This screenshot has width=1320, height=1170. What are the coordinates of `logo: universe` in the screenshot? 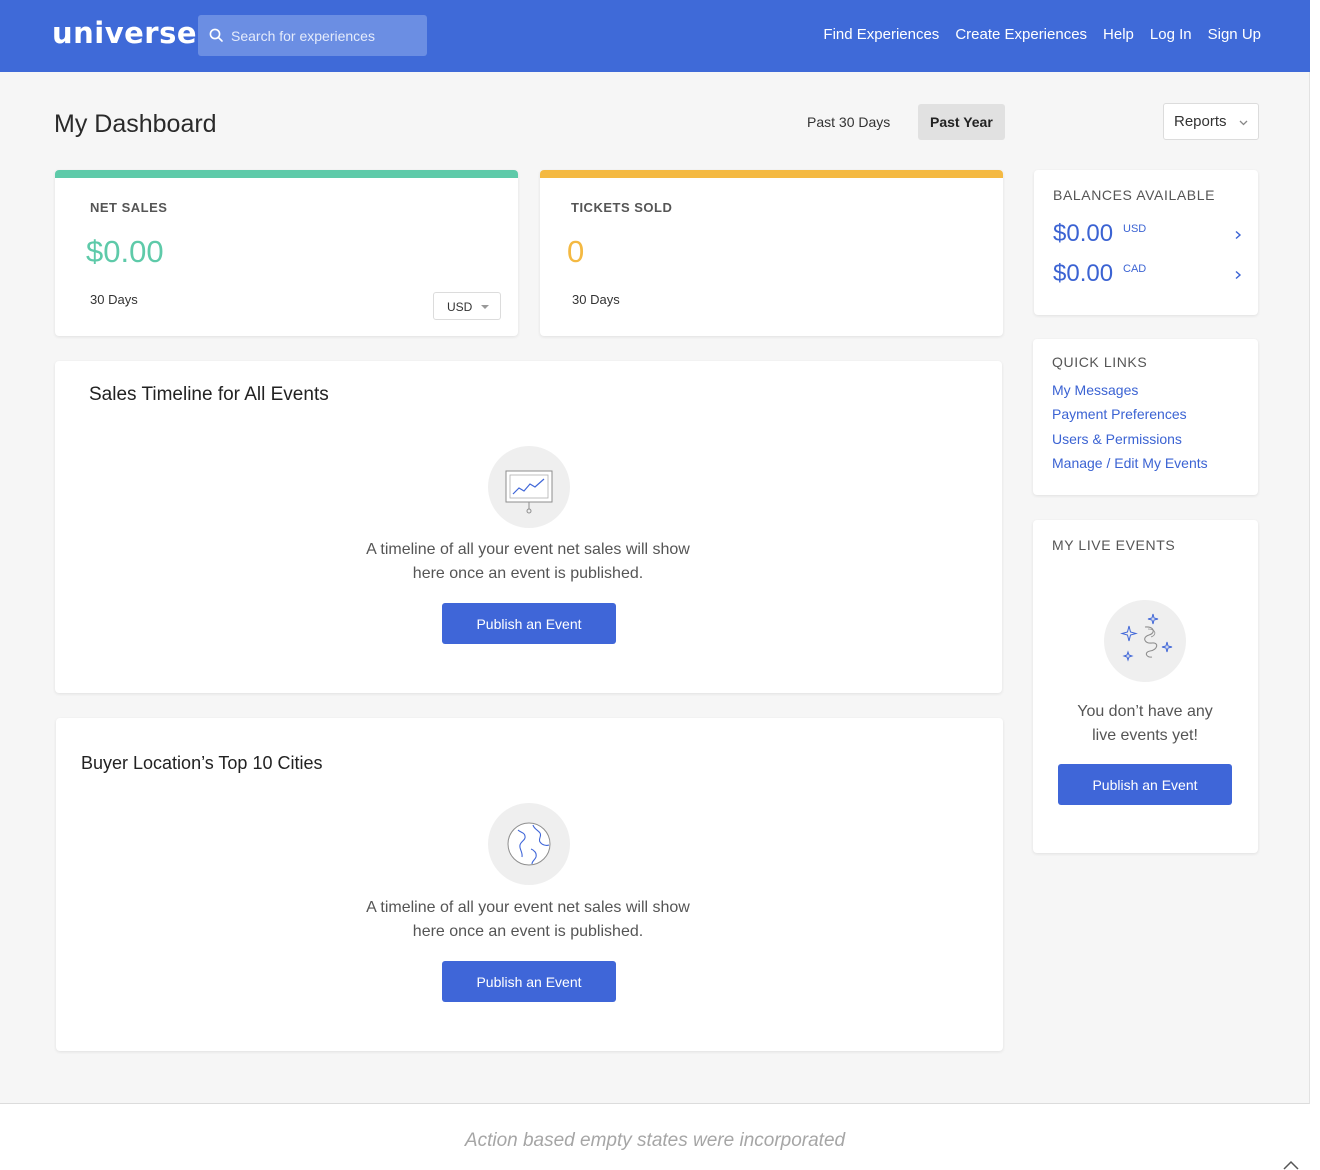 It's located at (124, 33).